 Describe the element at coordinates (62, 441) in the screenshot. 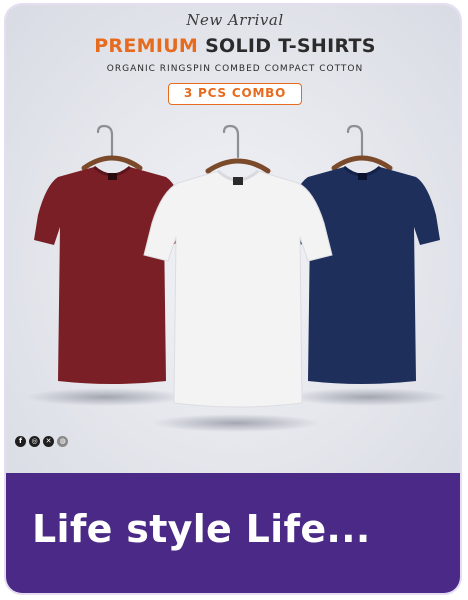

I see `website-icon: ◍` at that location.